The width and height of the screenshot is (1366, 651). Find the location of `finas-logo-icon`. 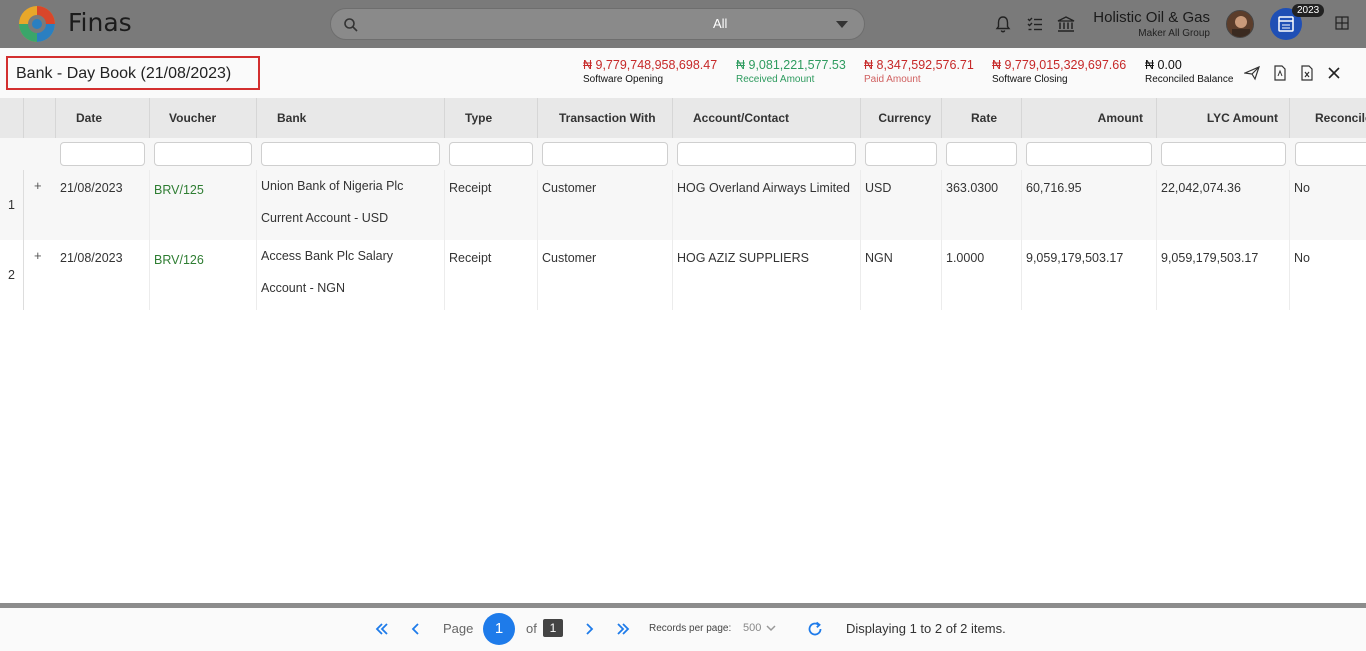

finas-logo-icon is located at coordinates (37, 24).